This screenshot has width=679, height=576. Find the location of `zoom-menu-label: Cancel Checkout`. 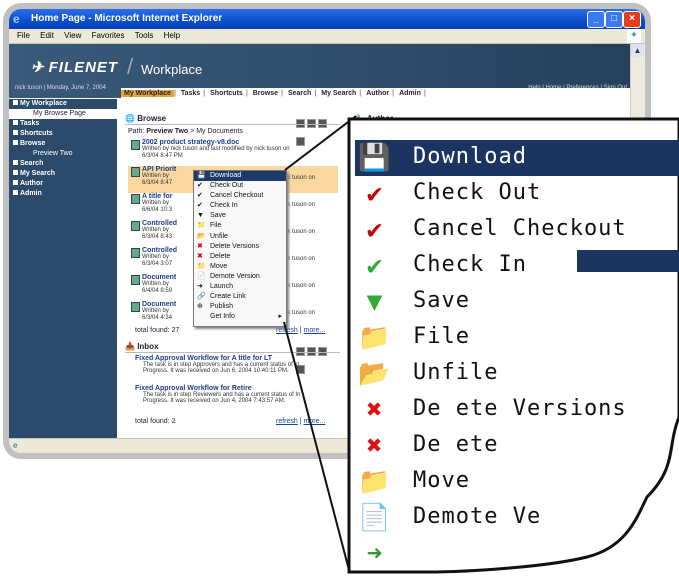

zoom-menu-label: Cancel Checkout is located at coordinates (520, 228).